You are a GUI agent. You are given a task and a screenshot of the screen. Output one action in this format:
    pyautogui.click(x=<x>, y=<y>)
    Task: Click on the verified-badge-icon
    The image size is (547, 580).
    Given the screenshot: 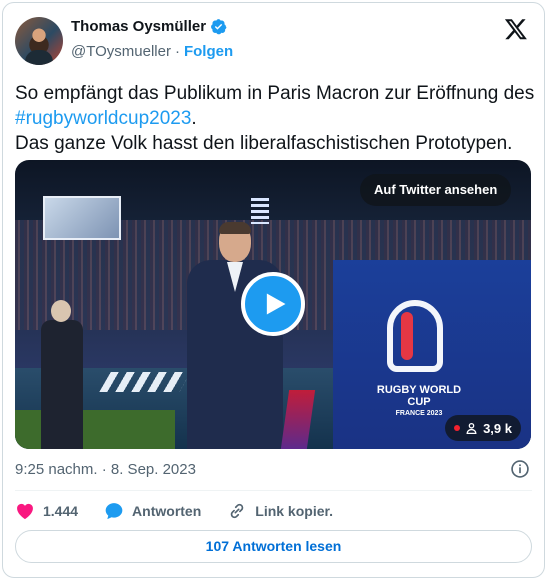 What is the action you would take?
    pyautogui.click(x=219, y=27)
    